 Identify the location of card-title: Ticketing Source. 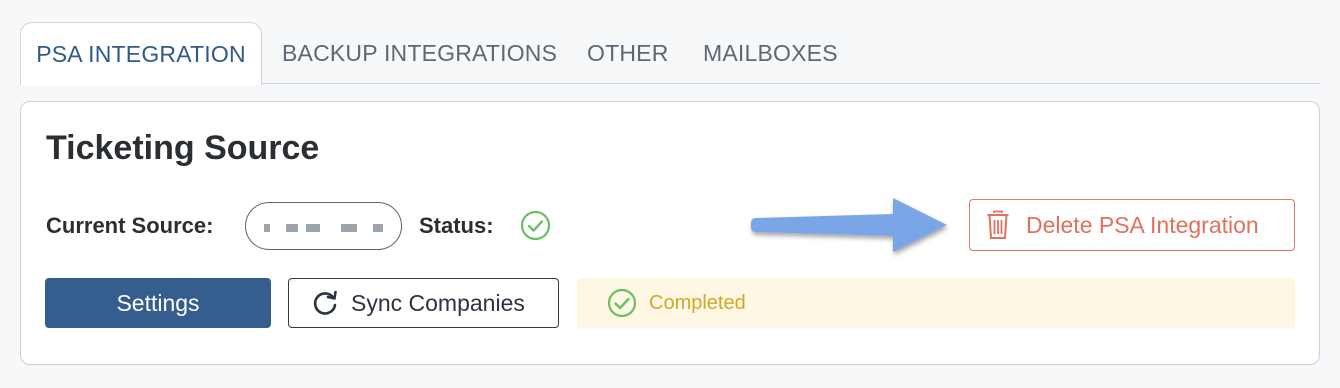
(183, 148).